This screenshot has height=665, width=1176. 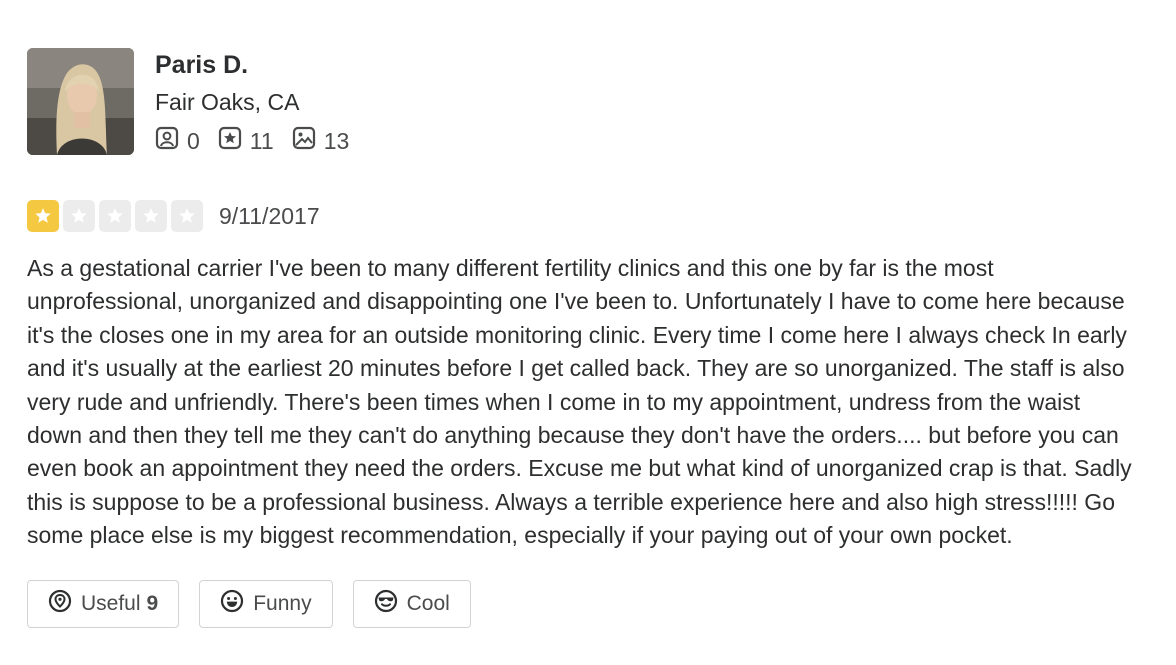 What do you see at coordinates (336, 140) in the screenshot?
I see `photos-count: 13` at bounding box center [336, 140].